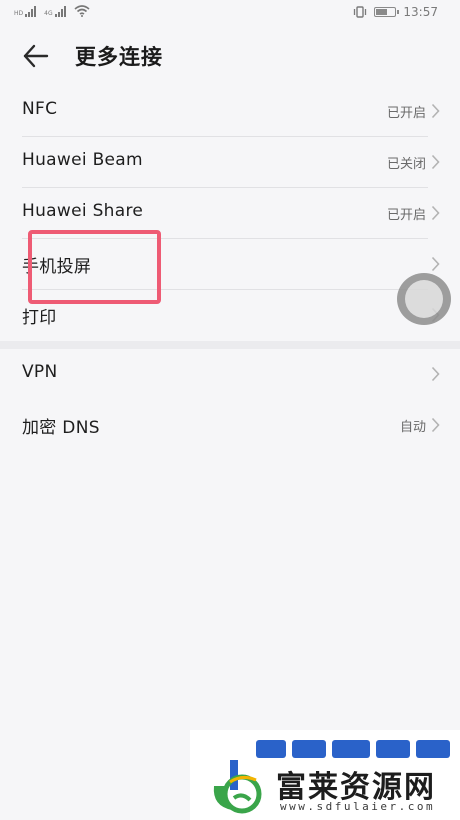  I want to click on wifi-icon, so click(82, 11).